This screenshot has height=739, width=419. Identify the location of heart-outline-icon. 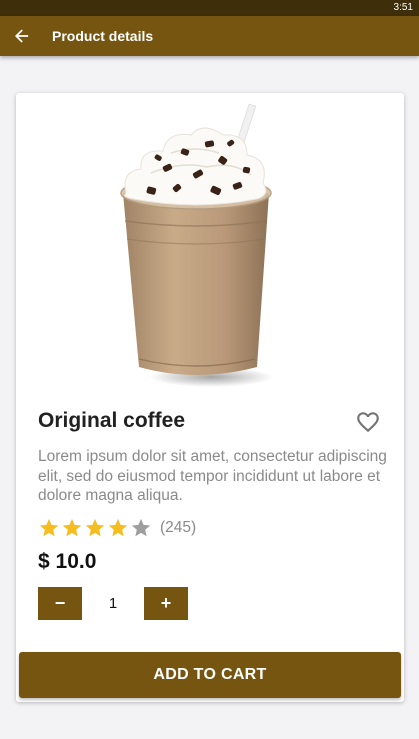
(368, 422).